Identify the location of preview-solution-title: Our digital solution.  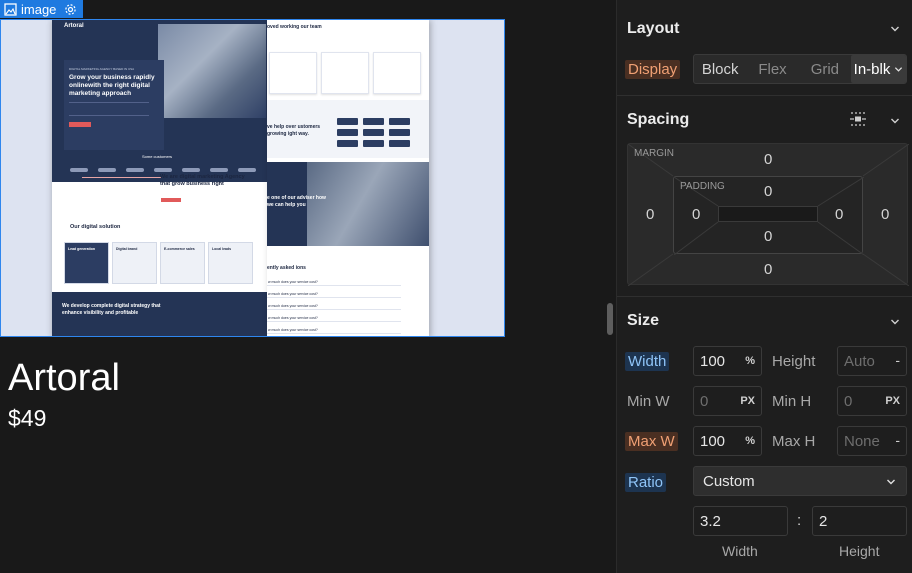
(95, 227).